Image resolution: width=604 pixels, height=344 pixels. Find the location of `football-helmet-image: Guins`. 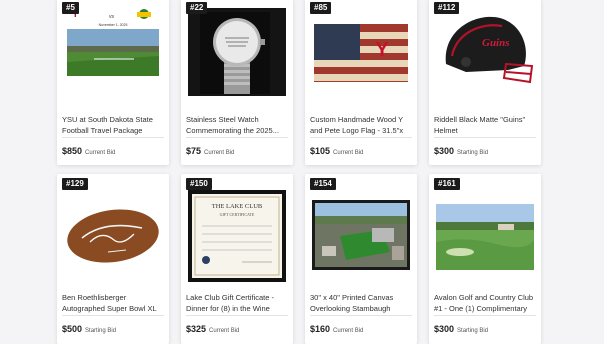

football-helmet-image: Guins is located at coordinates (485, 52).